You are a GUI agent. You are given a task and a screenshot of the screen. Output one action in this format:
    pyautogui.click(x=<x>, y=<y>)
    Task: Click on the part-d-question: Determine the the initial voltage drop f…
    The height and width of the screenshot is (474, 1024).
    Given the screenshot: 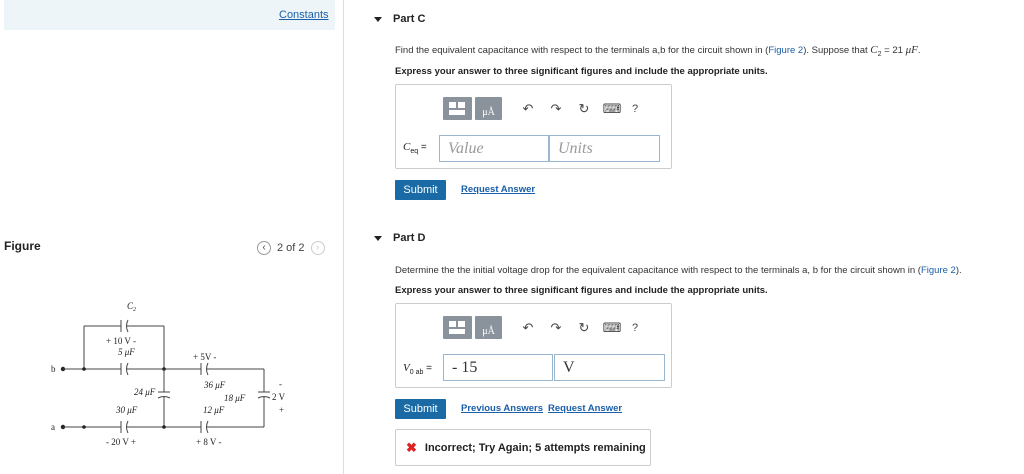 What is the action you would take?
    pyautogui.click(x=678, y=270)
    